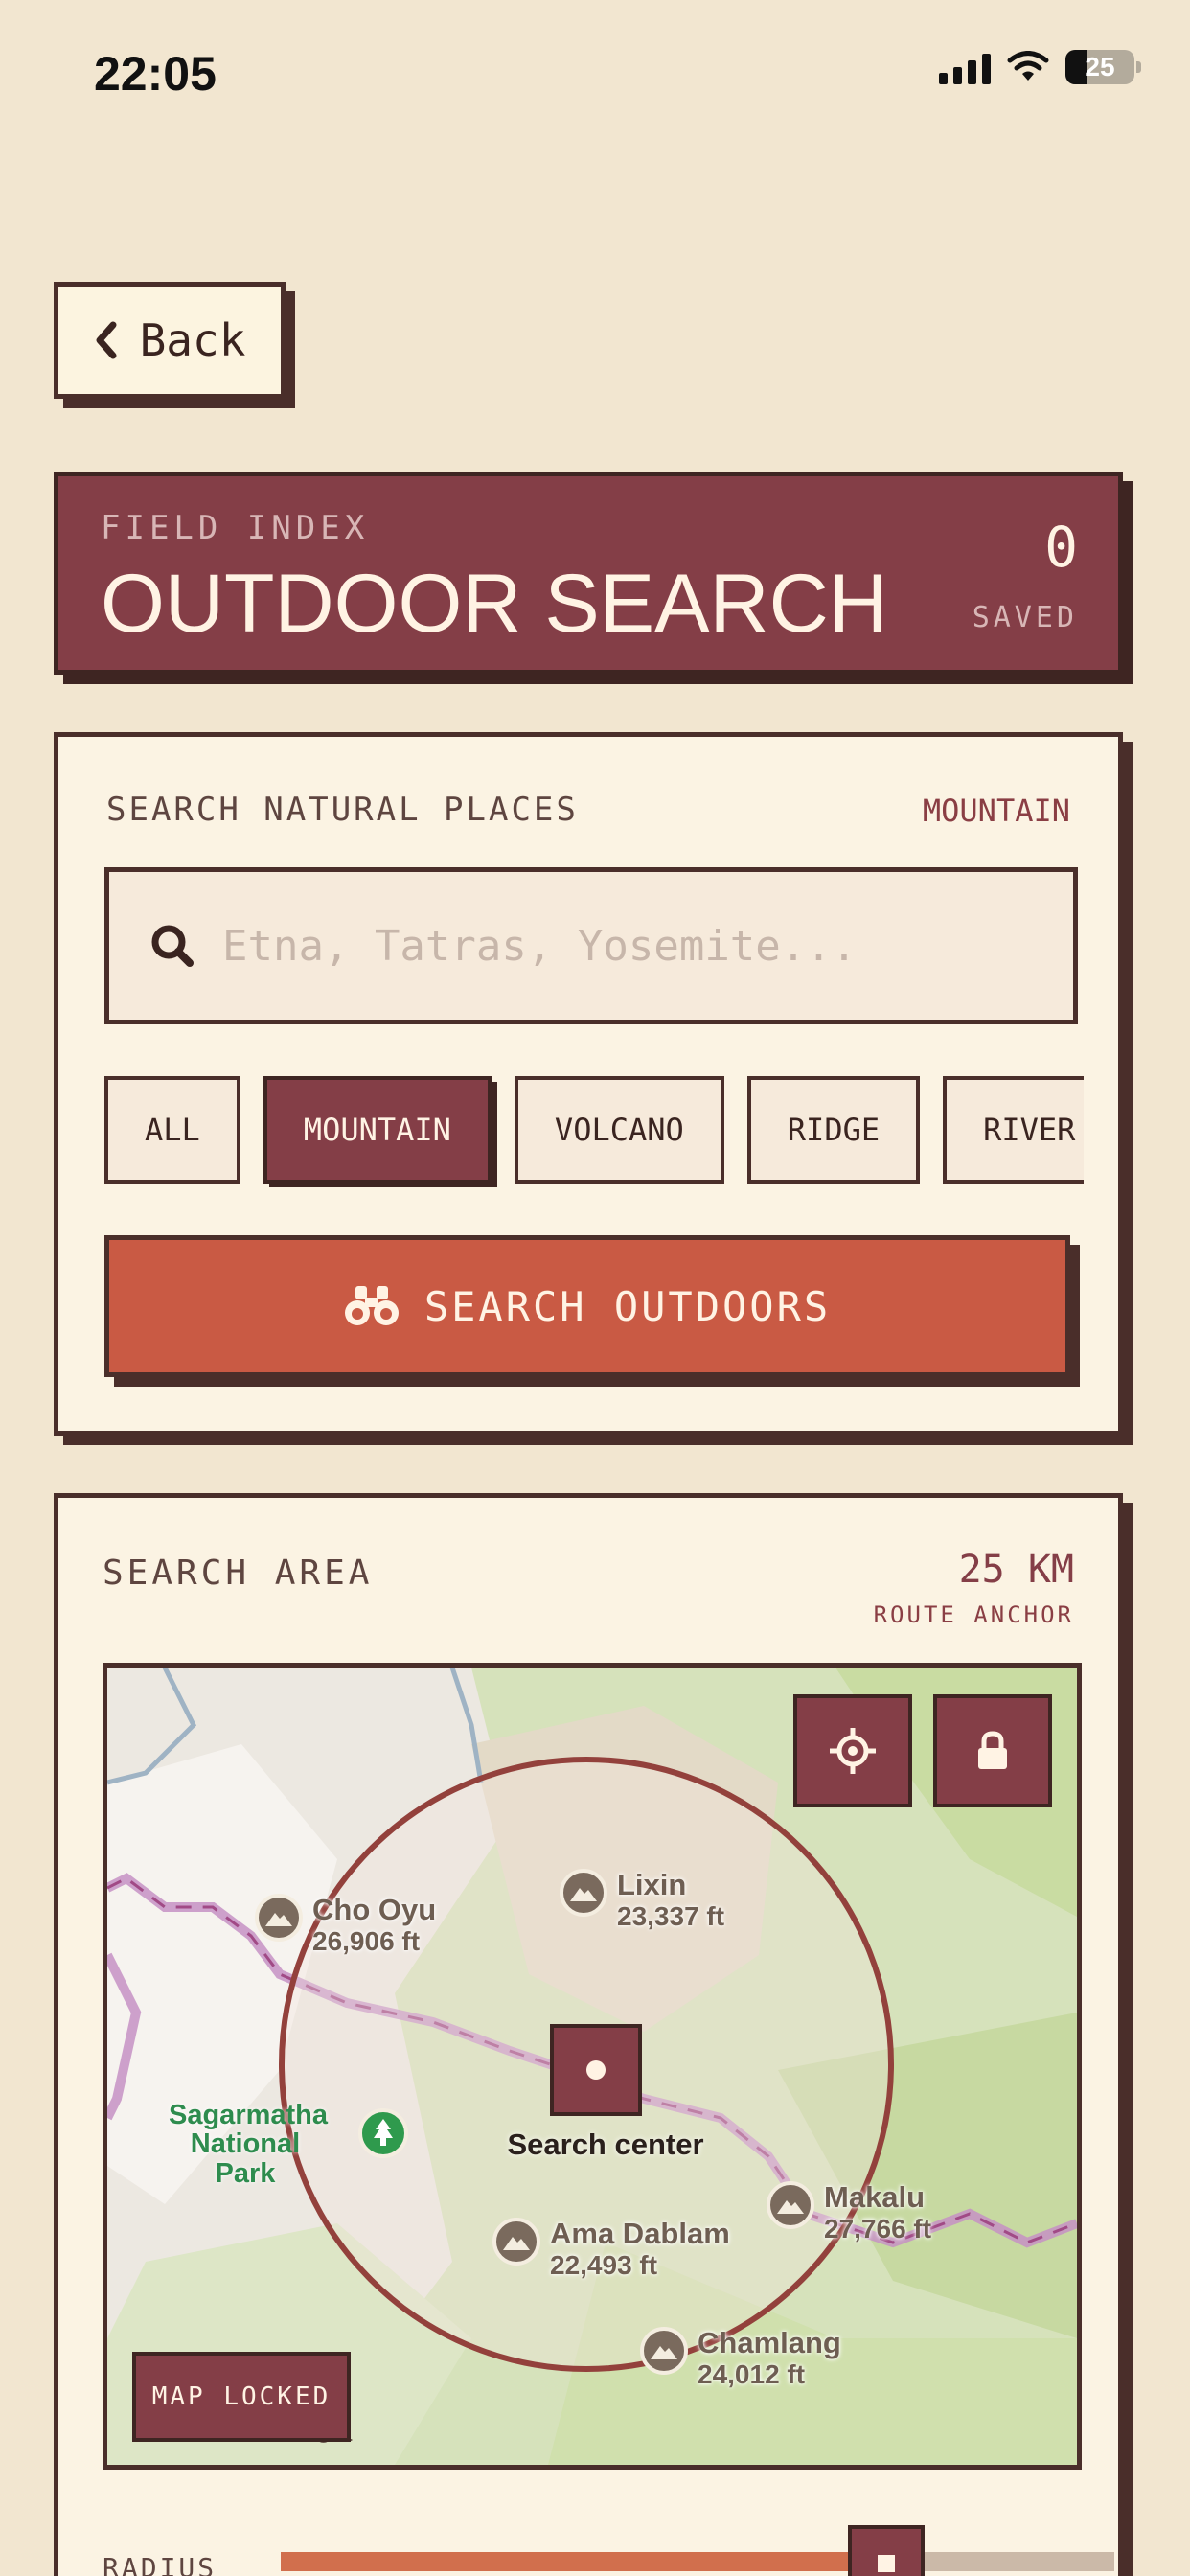 Image resolution: width=1190 pixels, height=2576 pixels. I want to click on header-eyebrow: FIELD INDEX, so click(236, 528).